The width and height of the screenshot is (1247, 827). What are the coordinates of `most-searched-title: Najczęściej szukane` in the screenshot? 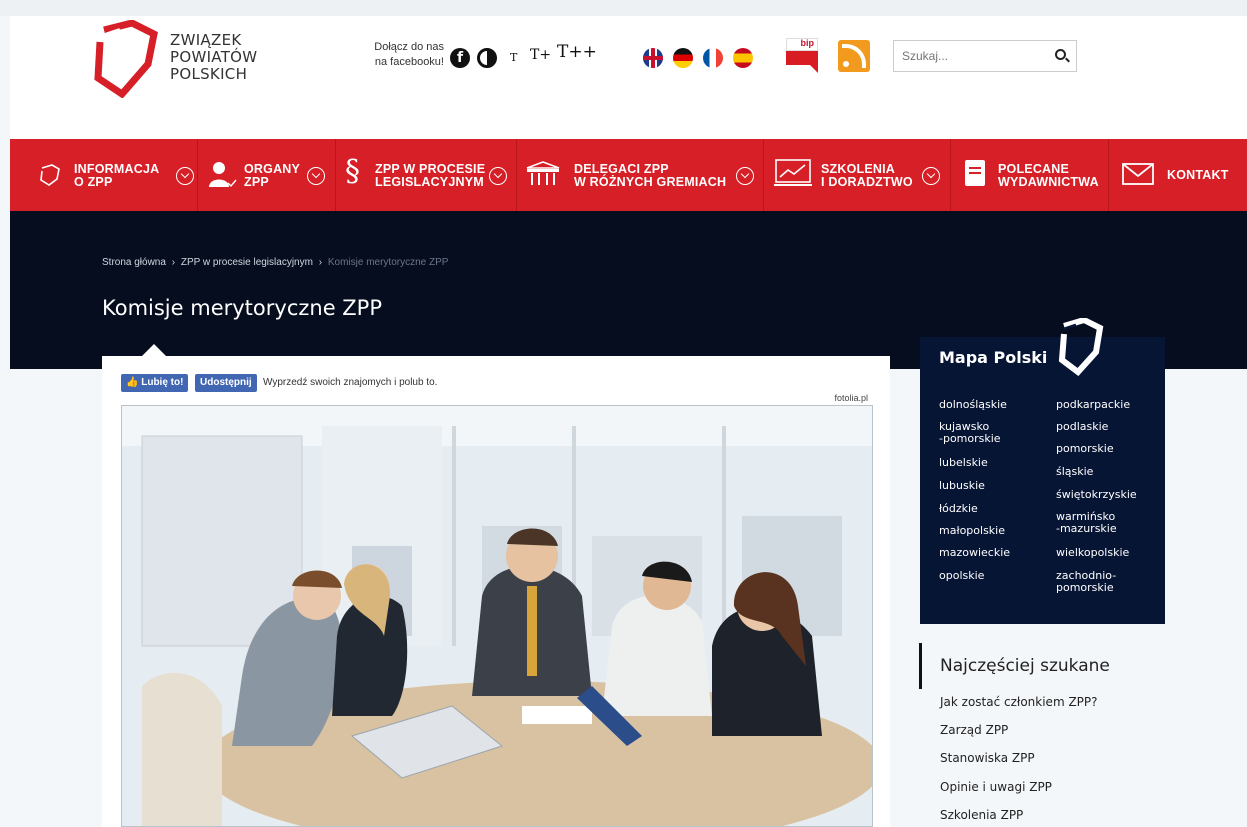 It's located at (1025, 666).